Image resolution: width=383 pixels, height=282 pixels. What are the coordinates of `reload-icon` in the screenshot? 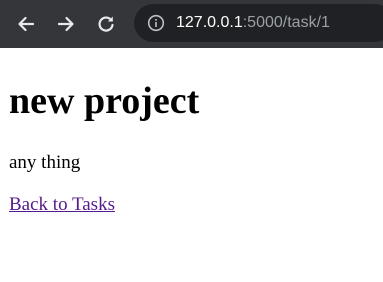 It's located at (106, 24).